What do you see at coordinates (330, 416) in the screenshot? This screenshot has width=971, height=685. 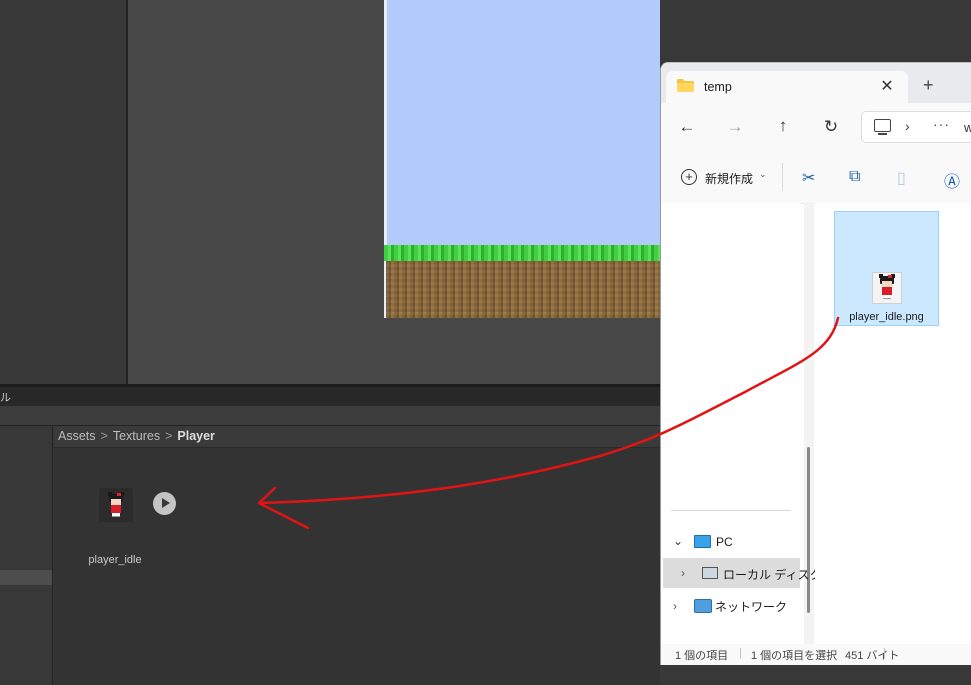 I see `project-toolbar` at bounding box center [330, 416].